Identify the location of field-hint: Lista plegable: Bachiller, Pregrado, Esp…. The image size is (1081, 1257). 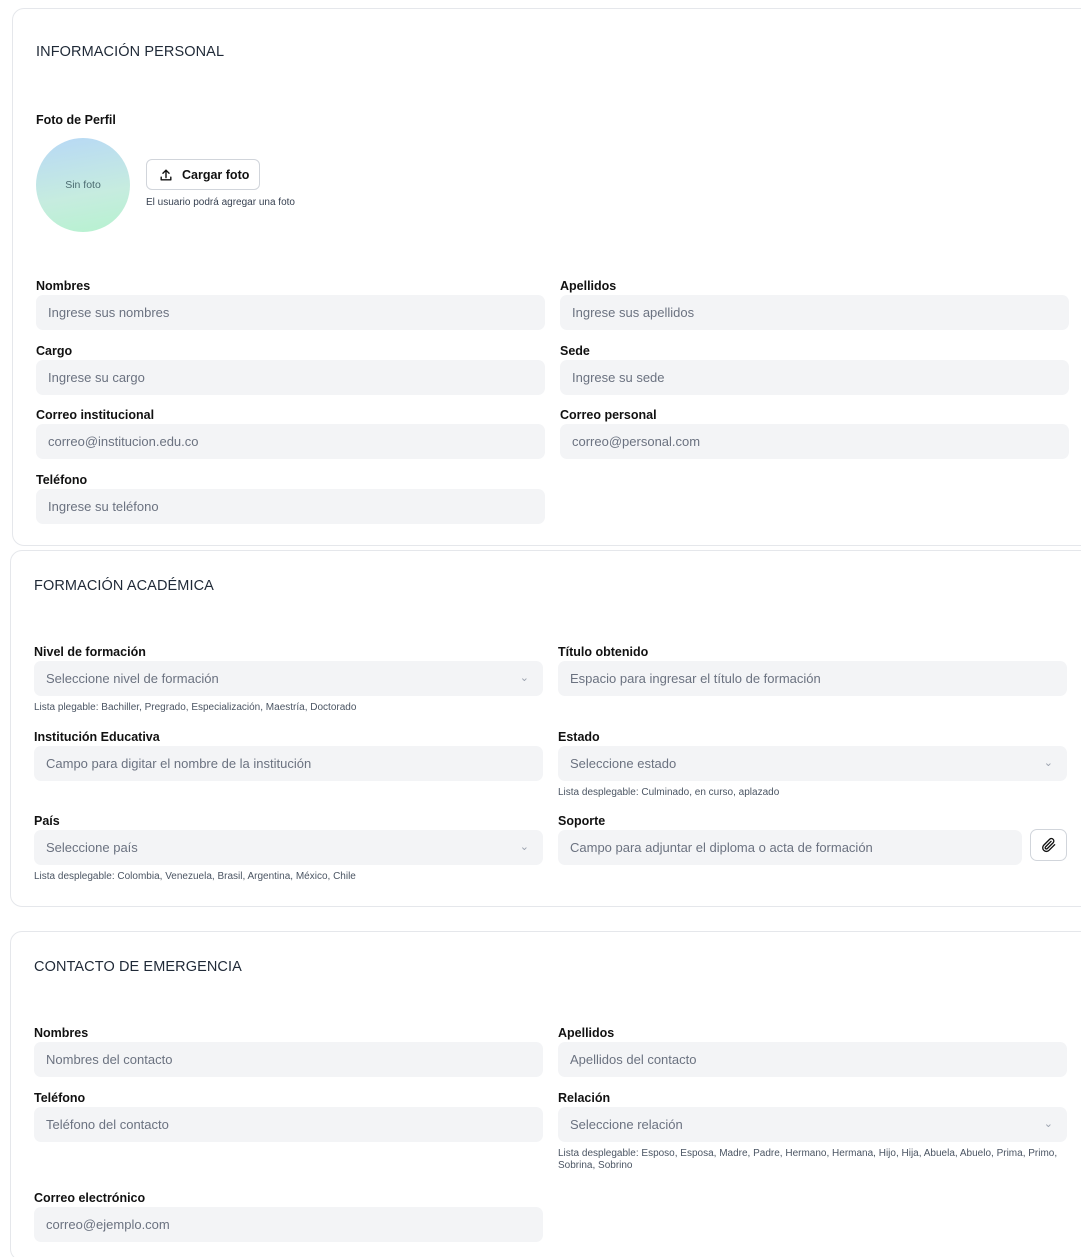
(195, 707).